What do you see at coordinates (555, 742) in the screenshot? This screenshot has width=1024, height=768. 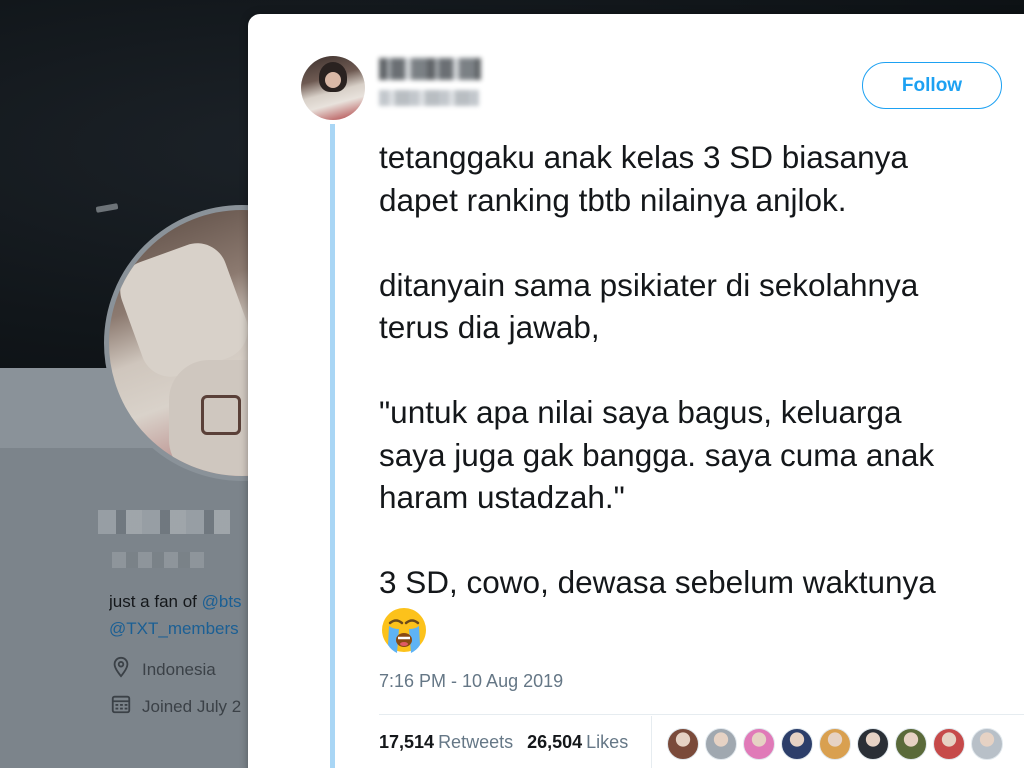 I see `likes-count: 26,504` at bounding box center [555, 742].